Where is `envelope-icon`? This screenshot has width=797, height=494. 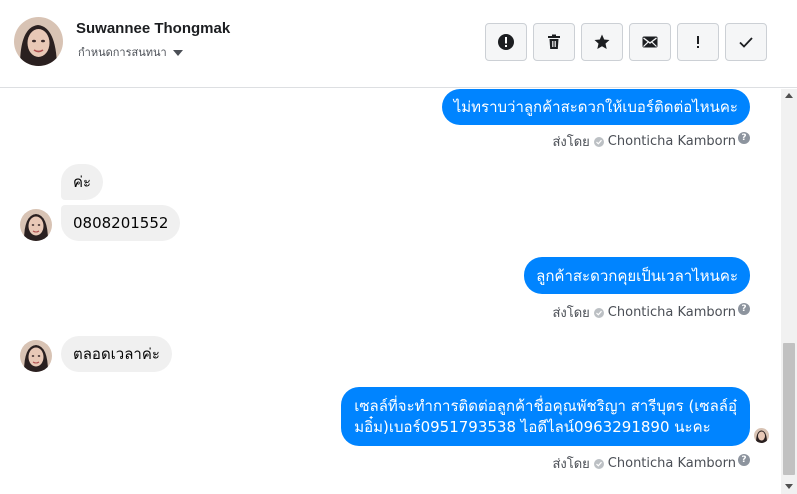 envelope-icon is located at coordinates (650, 42).